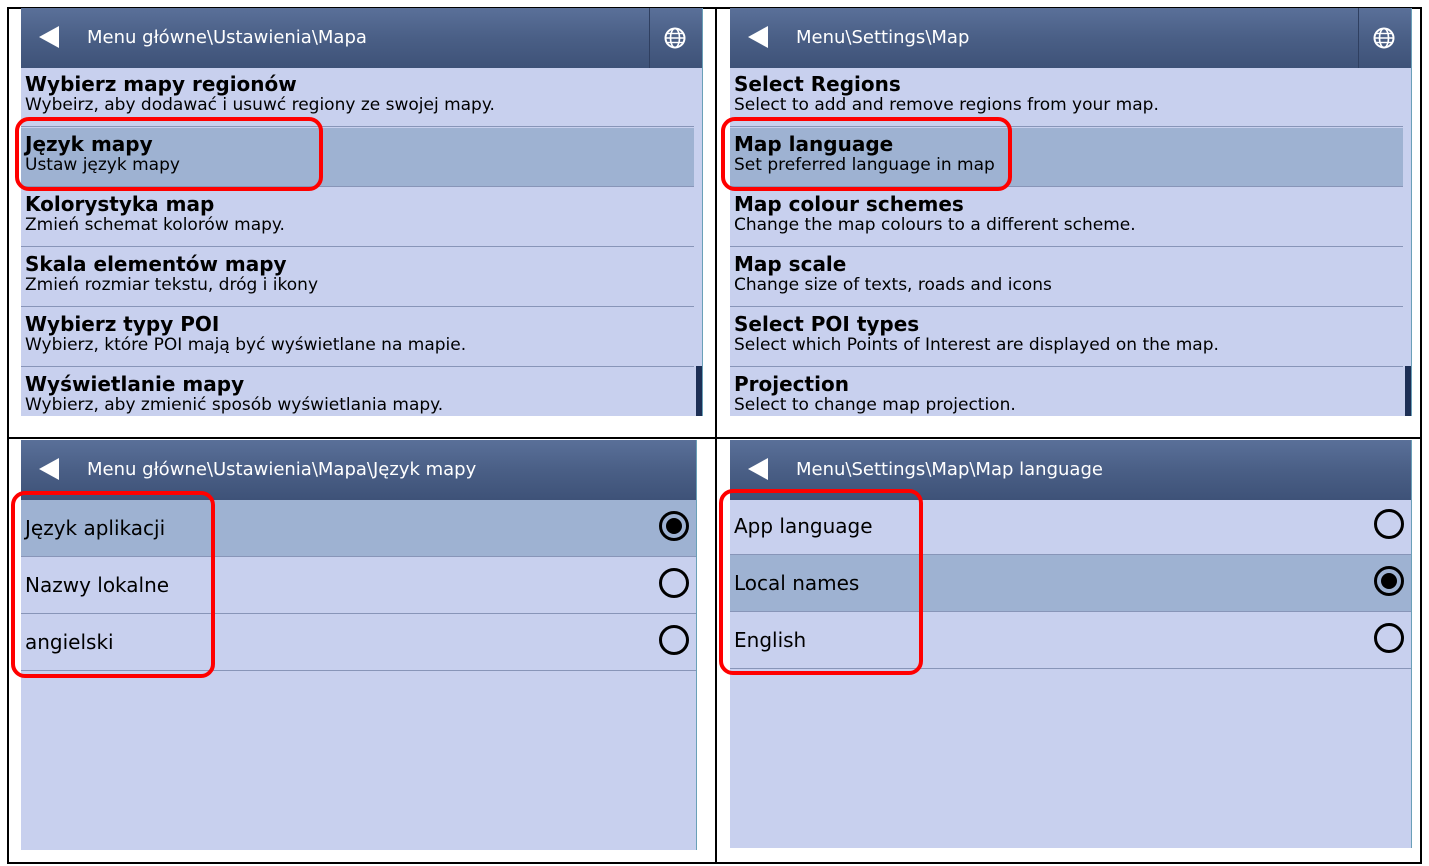  What do you see at coordinates (135, 384) in the screenshot?
I see `menu-item-title: Wyświetlanie mapy` at bounding box center [135, 384].